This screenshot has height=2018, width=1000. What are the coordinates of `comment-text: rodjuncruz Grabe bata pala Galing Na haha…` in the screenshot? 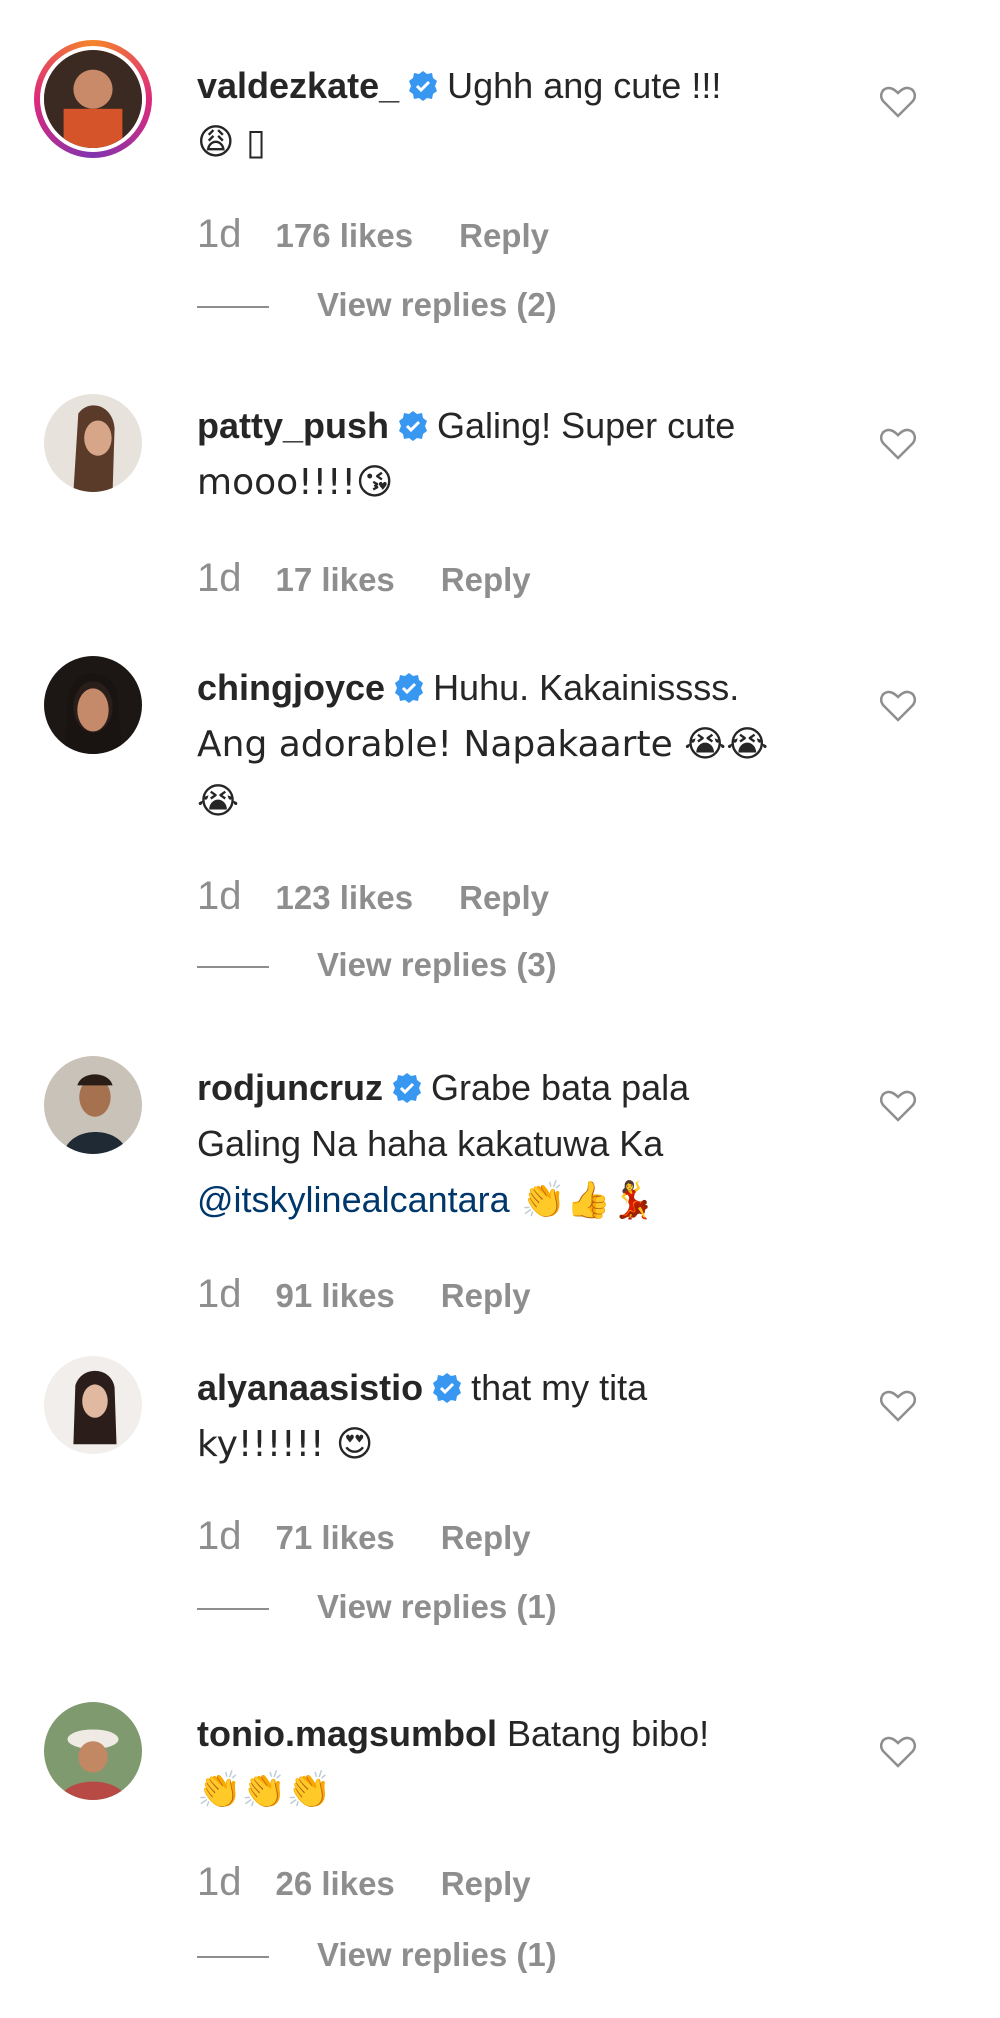 It's located at (517, 1144).